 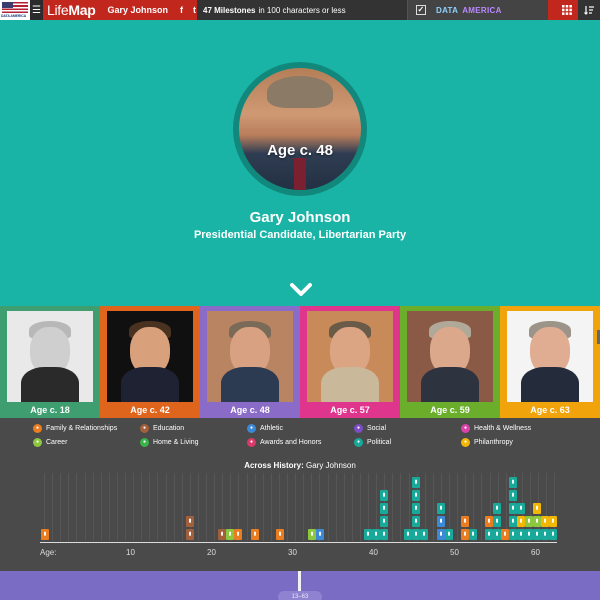 I want to click on photo-tile: Age c. 48, so click(x=250, y=362).